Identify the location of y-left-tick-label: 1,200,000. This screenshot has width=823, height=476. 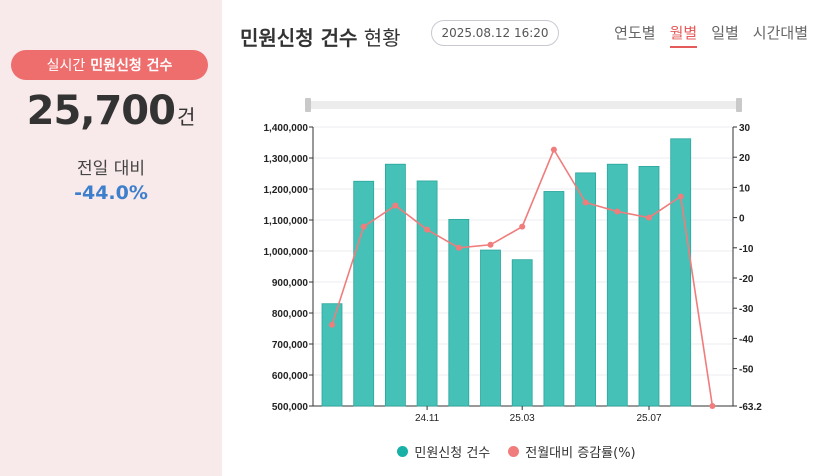
(286, 190).